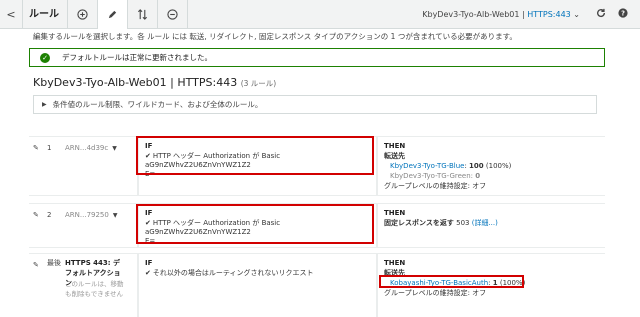 Image resolution: width=640 pixels, height=317 pixels. I want to click on listener-selector: KbyDev3-Tyo-Alb-Web01 | HTTPS:443 ⌄, so click(501, 14).